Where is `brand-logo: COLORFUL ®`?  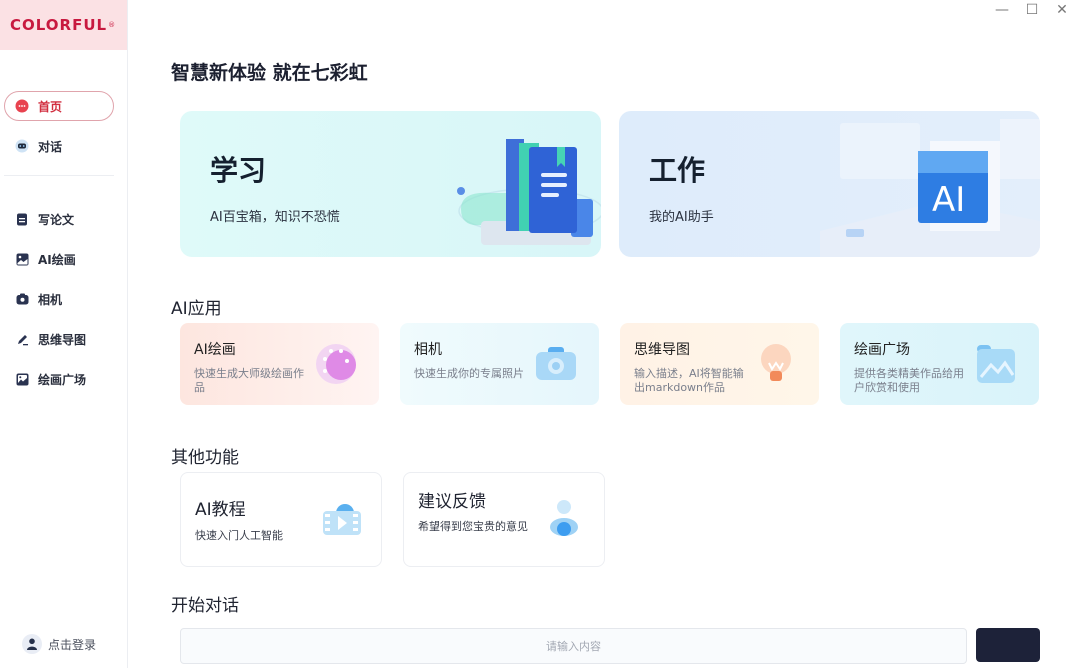
brand-logo: COLORFUL ® is located at coordinates (63, 25).